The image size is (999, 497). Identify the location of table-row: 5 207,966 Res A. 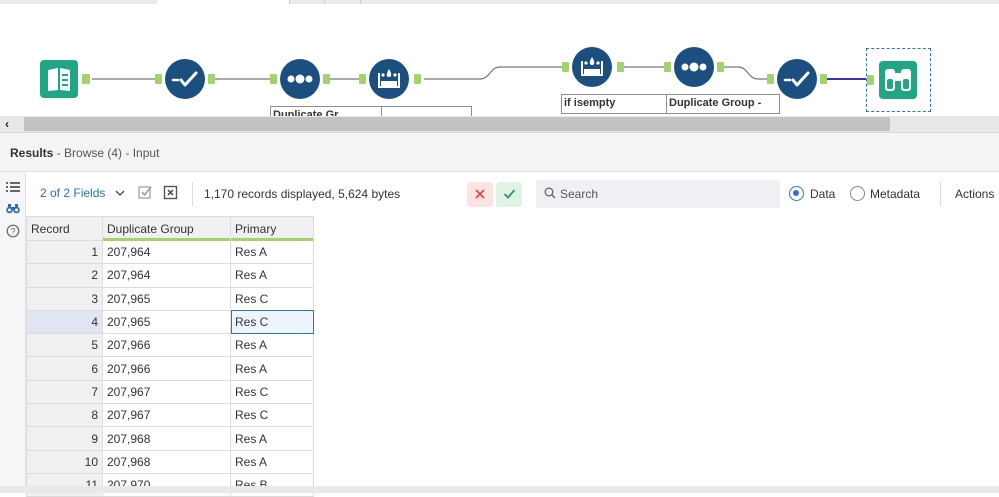
(170, 345).